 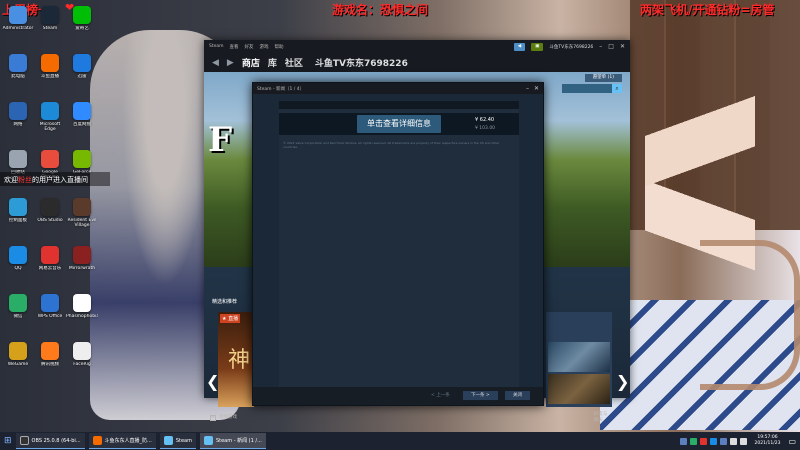 What do you see at coordinates (18, 316) in the screenshot?
I see `desktop-icon-label: 微信` at bounding box center [18, 316].